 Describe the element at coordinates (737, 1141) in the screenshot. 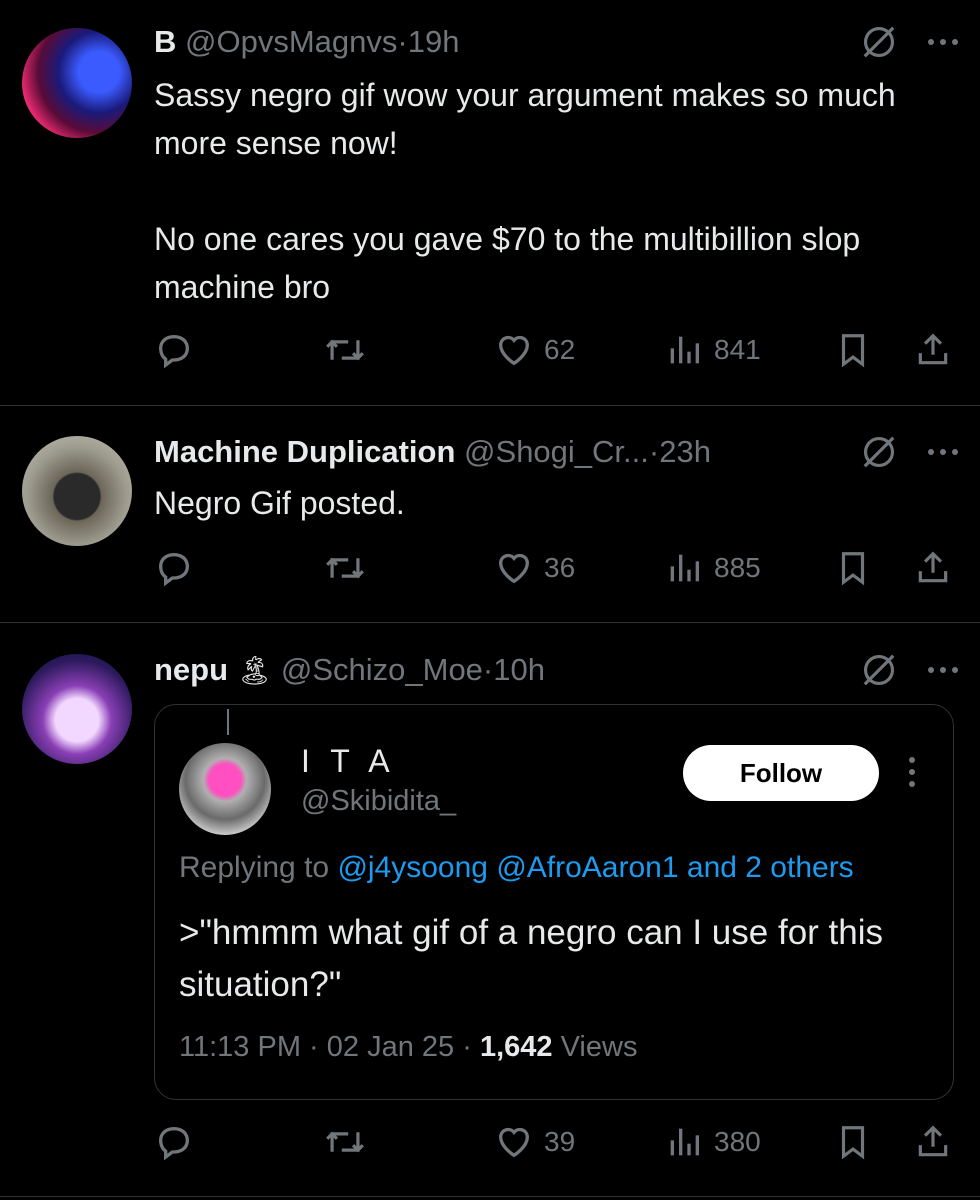

I see `views-count: 380` at that location.